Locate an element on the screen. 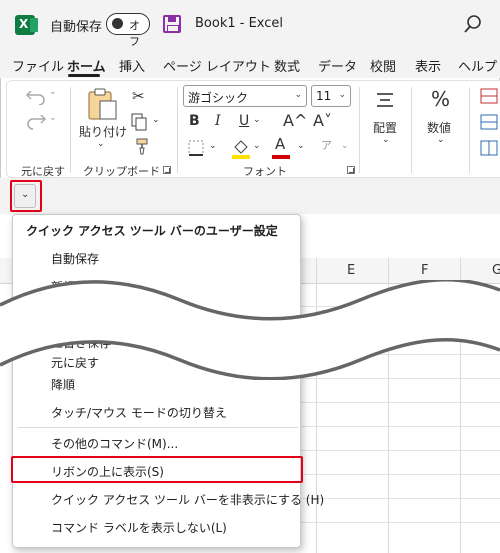 The width and height of the screenshot is (500, 553). tab-view: 表示 is located at coordinates (428, 65).